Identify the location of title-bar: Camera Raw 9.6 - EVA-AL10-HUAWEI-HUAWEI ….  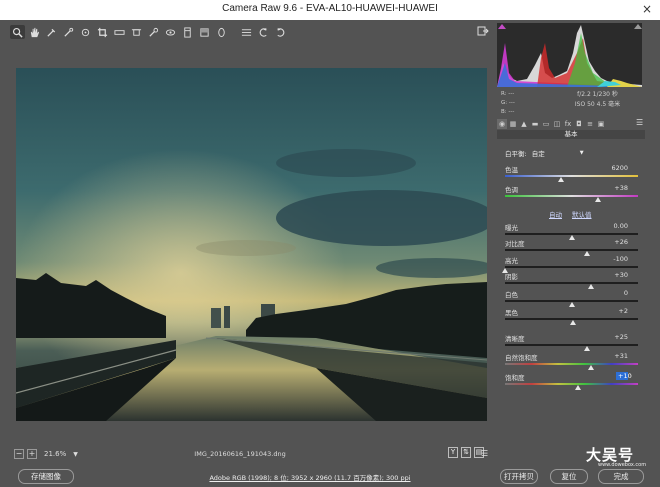
(330, 10).